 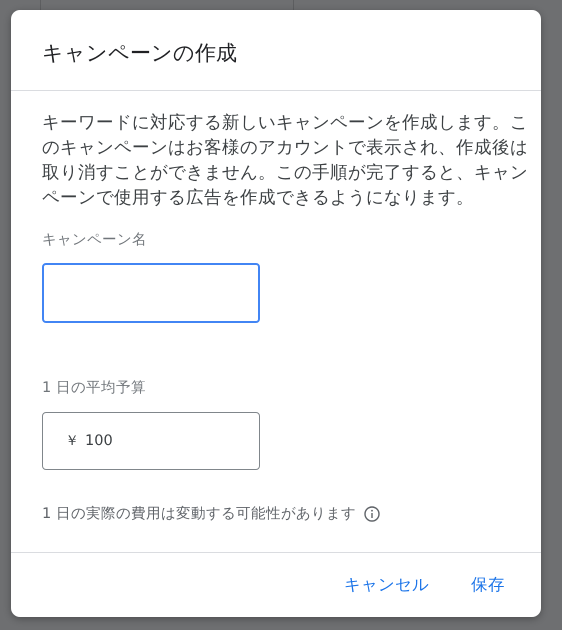 I want to click on field-label: キャンペーン名, so click(x=94, y=240).